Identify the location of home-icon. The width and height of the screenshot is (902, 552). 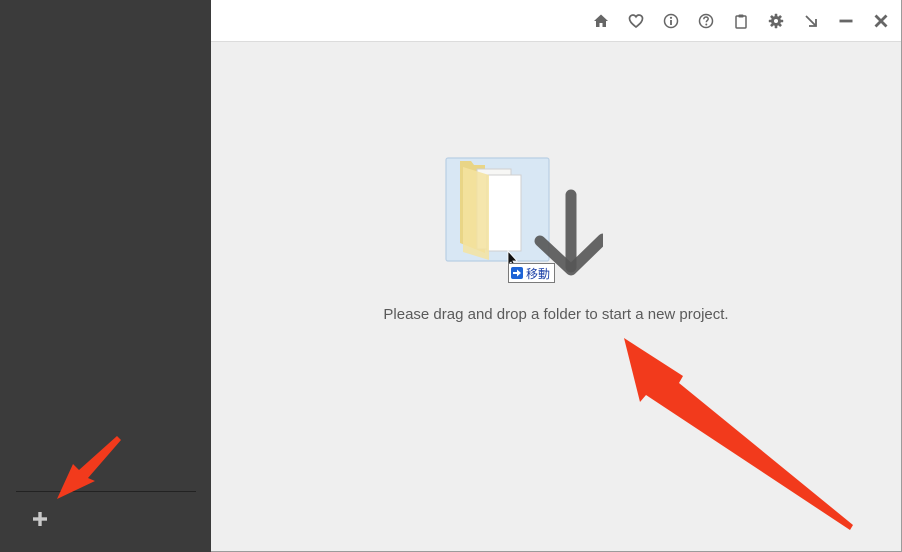
(601, 20).